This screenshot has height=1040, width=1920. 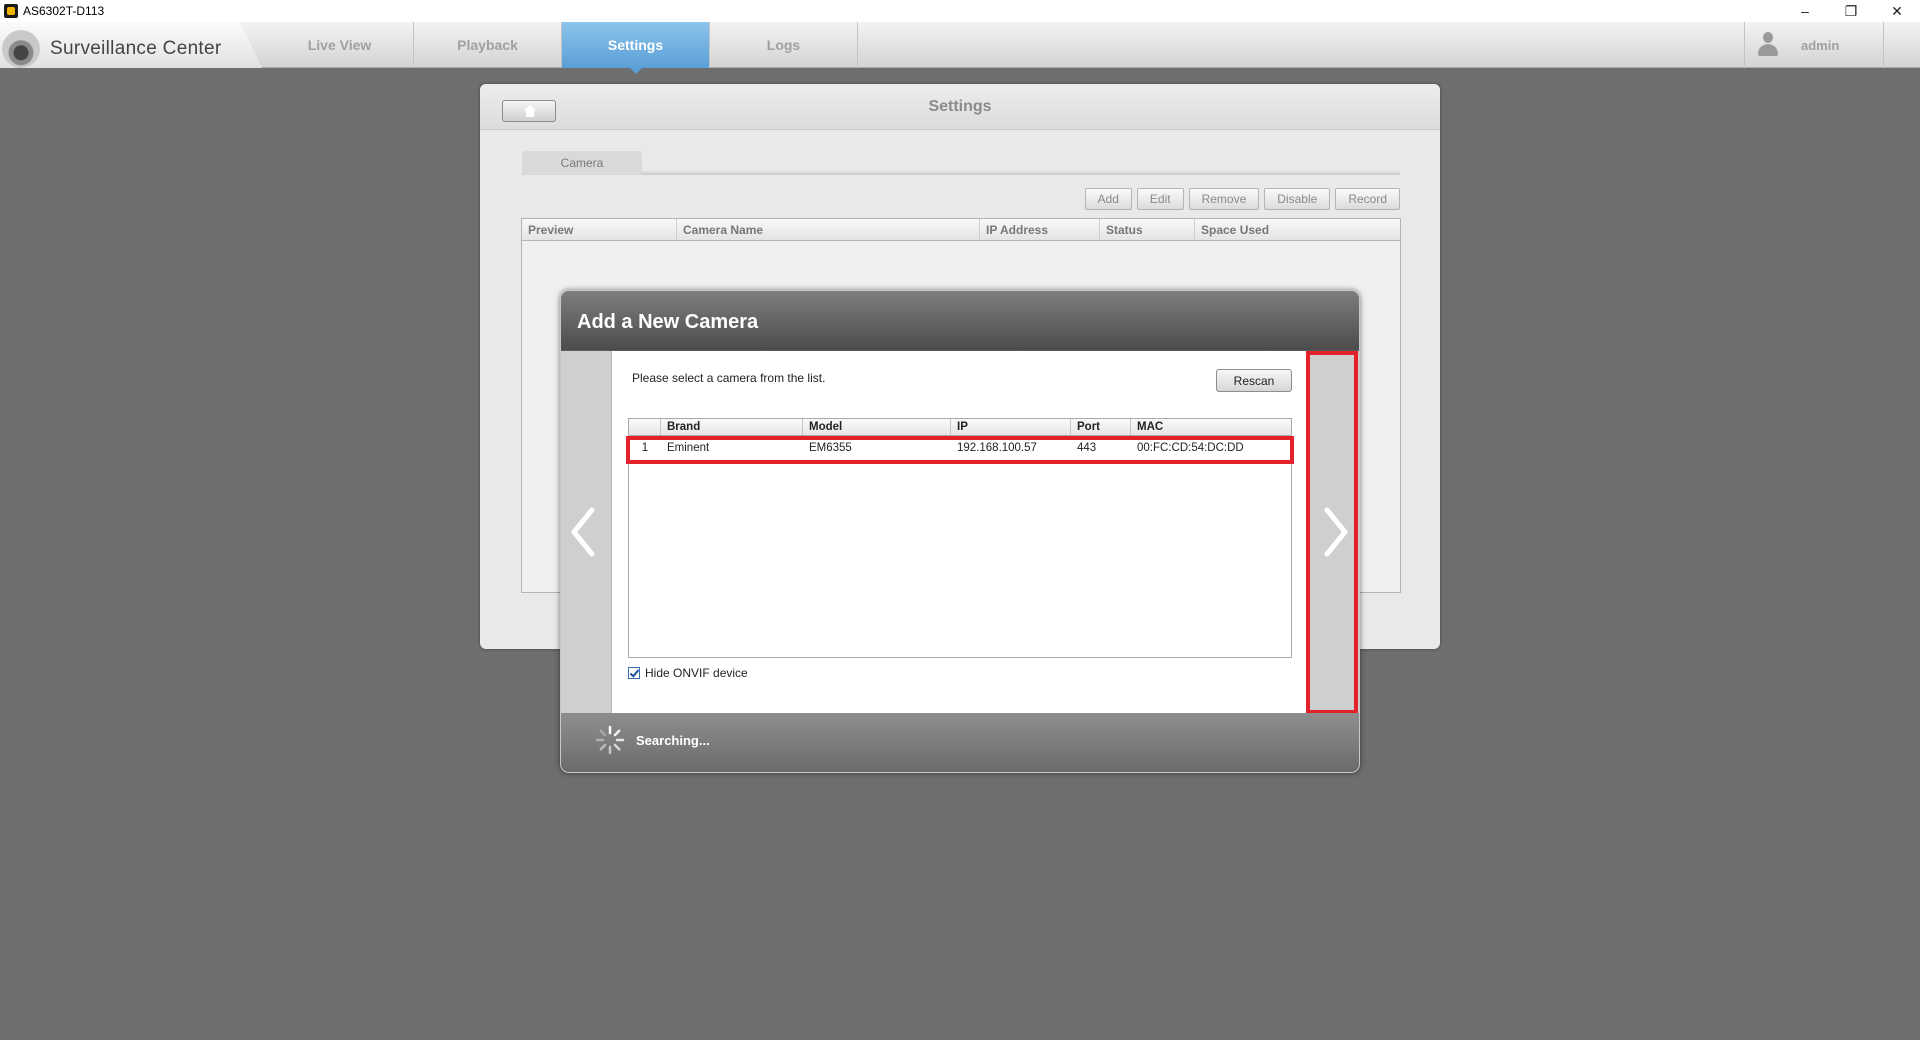 What do you see at coordinates (529, 111) in the screenshot?
I see `home-button` at bounding box center [529, 111].